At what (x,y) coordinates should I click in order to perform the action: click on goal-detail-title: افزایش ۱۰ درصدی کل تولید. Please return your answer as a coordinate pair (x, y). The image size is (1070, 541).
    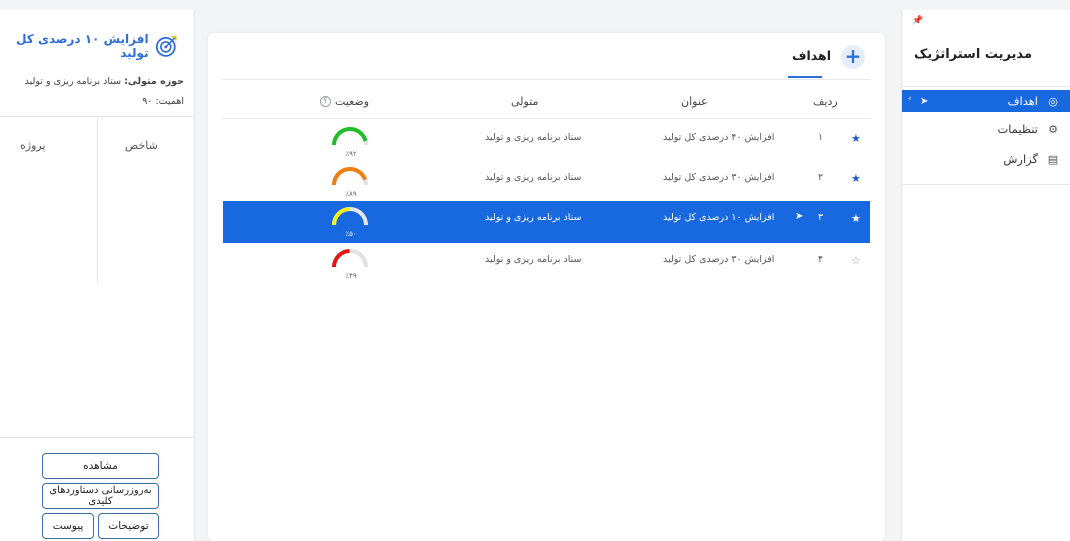
    Looking at the image, I should click on (82, 46).